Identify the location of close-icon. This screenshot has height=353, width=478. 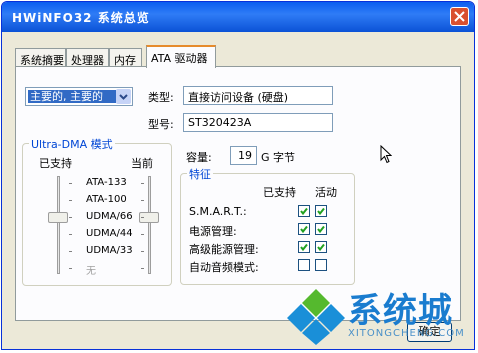
(459, 16).